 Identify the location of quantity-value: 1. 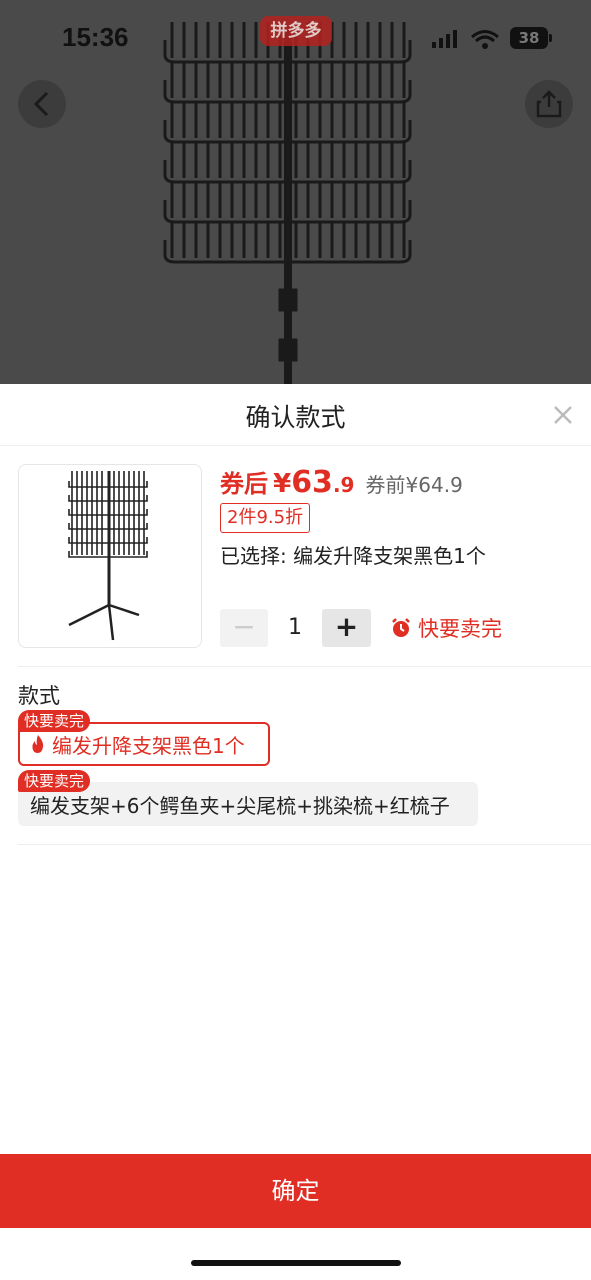
(295, 627).